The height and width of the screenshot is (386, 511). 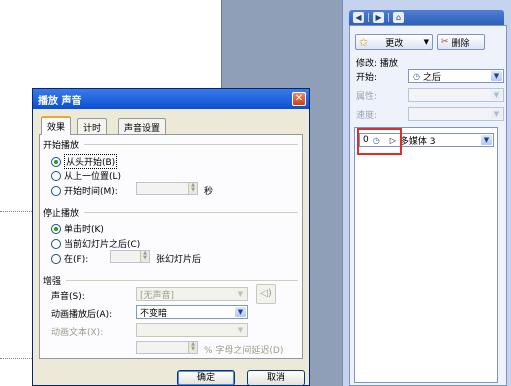 I want to click on radio-start-time: 开始时间(M):, so click(x=84, y=190).